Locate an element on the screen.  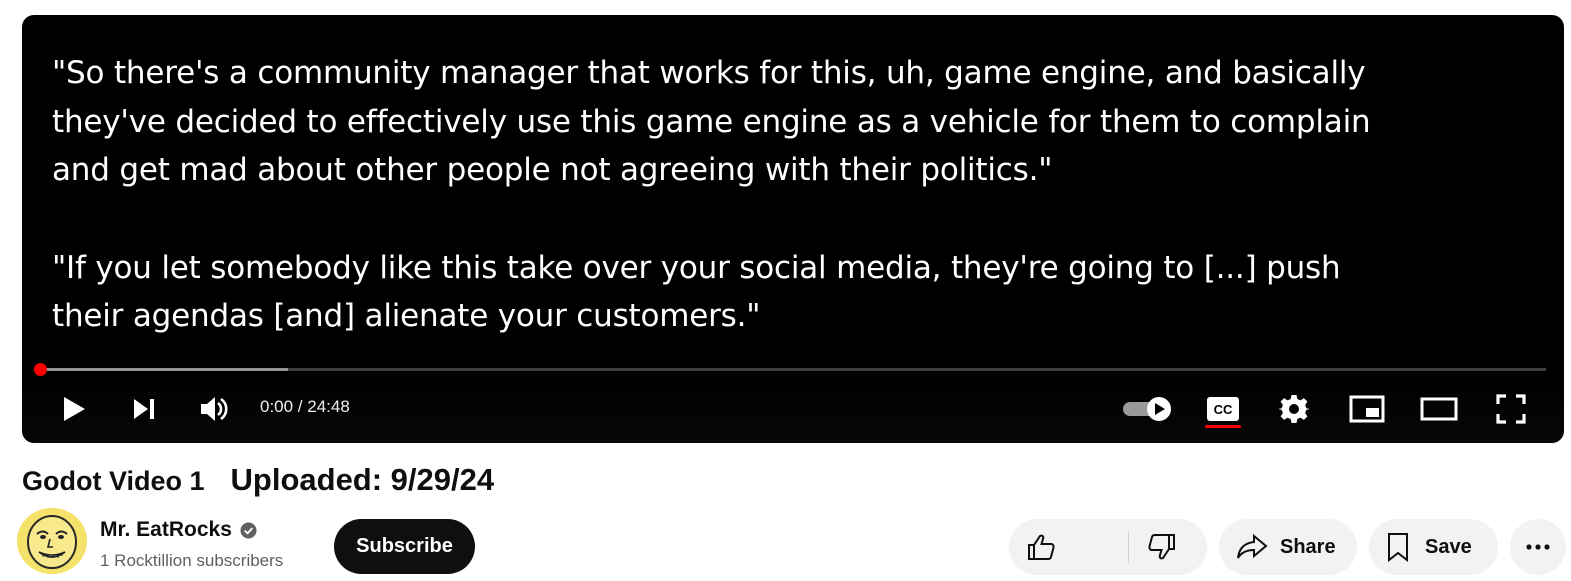
volume-button is located at coordinates (214, 409).